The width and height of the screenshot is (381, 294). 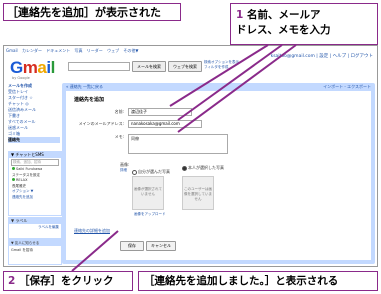 What do you see at coordinates (165, 124) in the screenshot?
I see `email-field: nanakosaka@gmail.com` at bounding box center [165, 124].